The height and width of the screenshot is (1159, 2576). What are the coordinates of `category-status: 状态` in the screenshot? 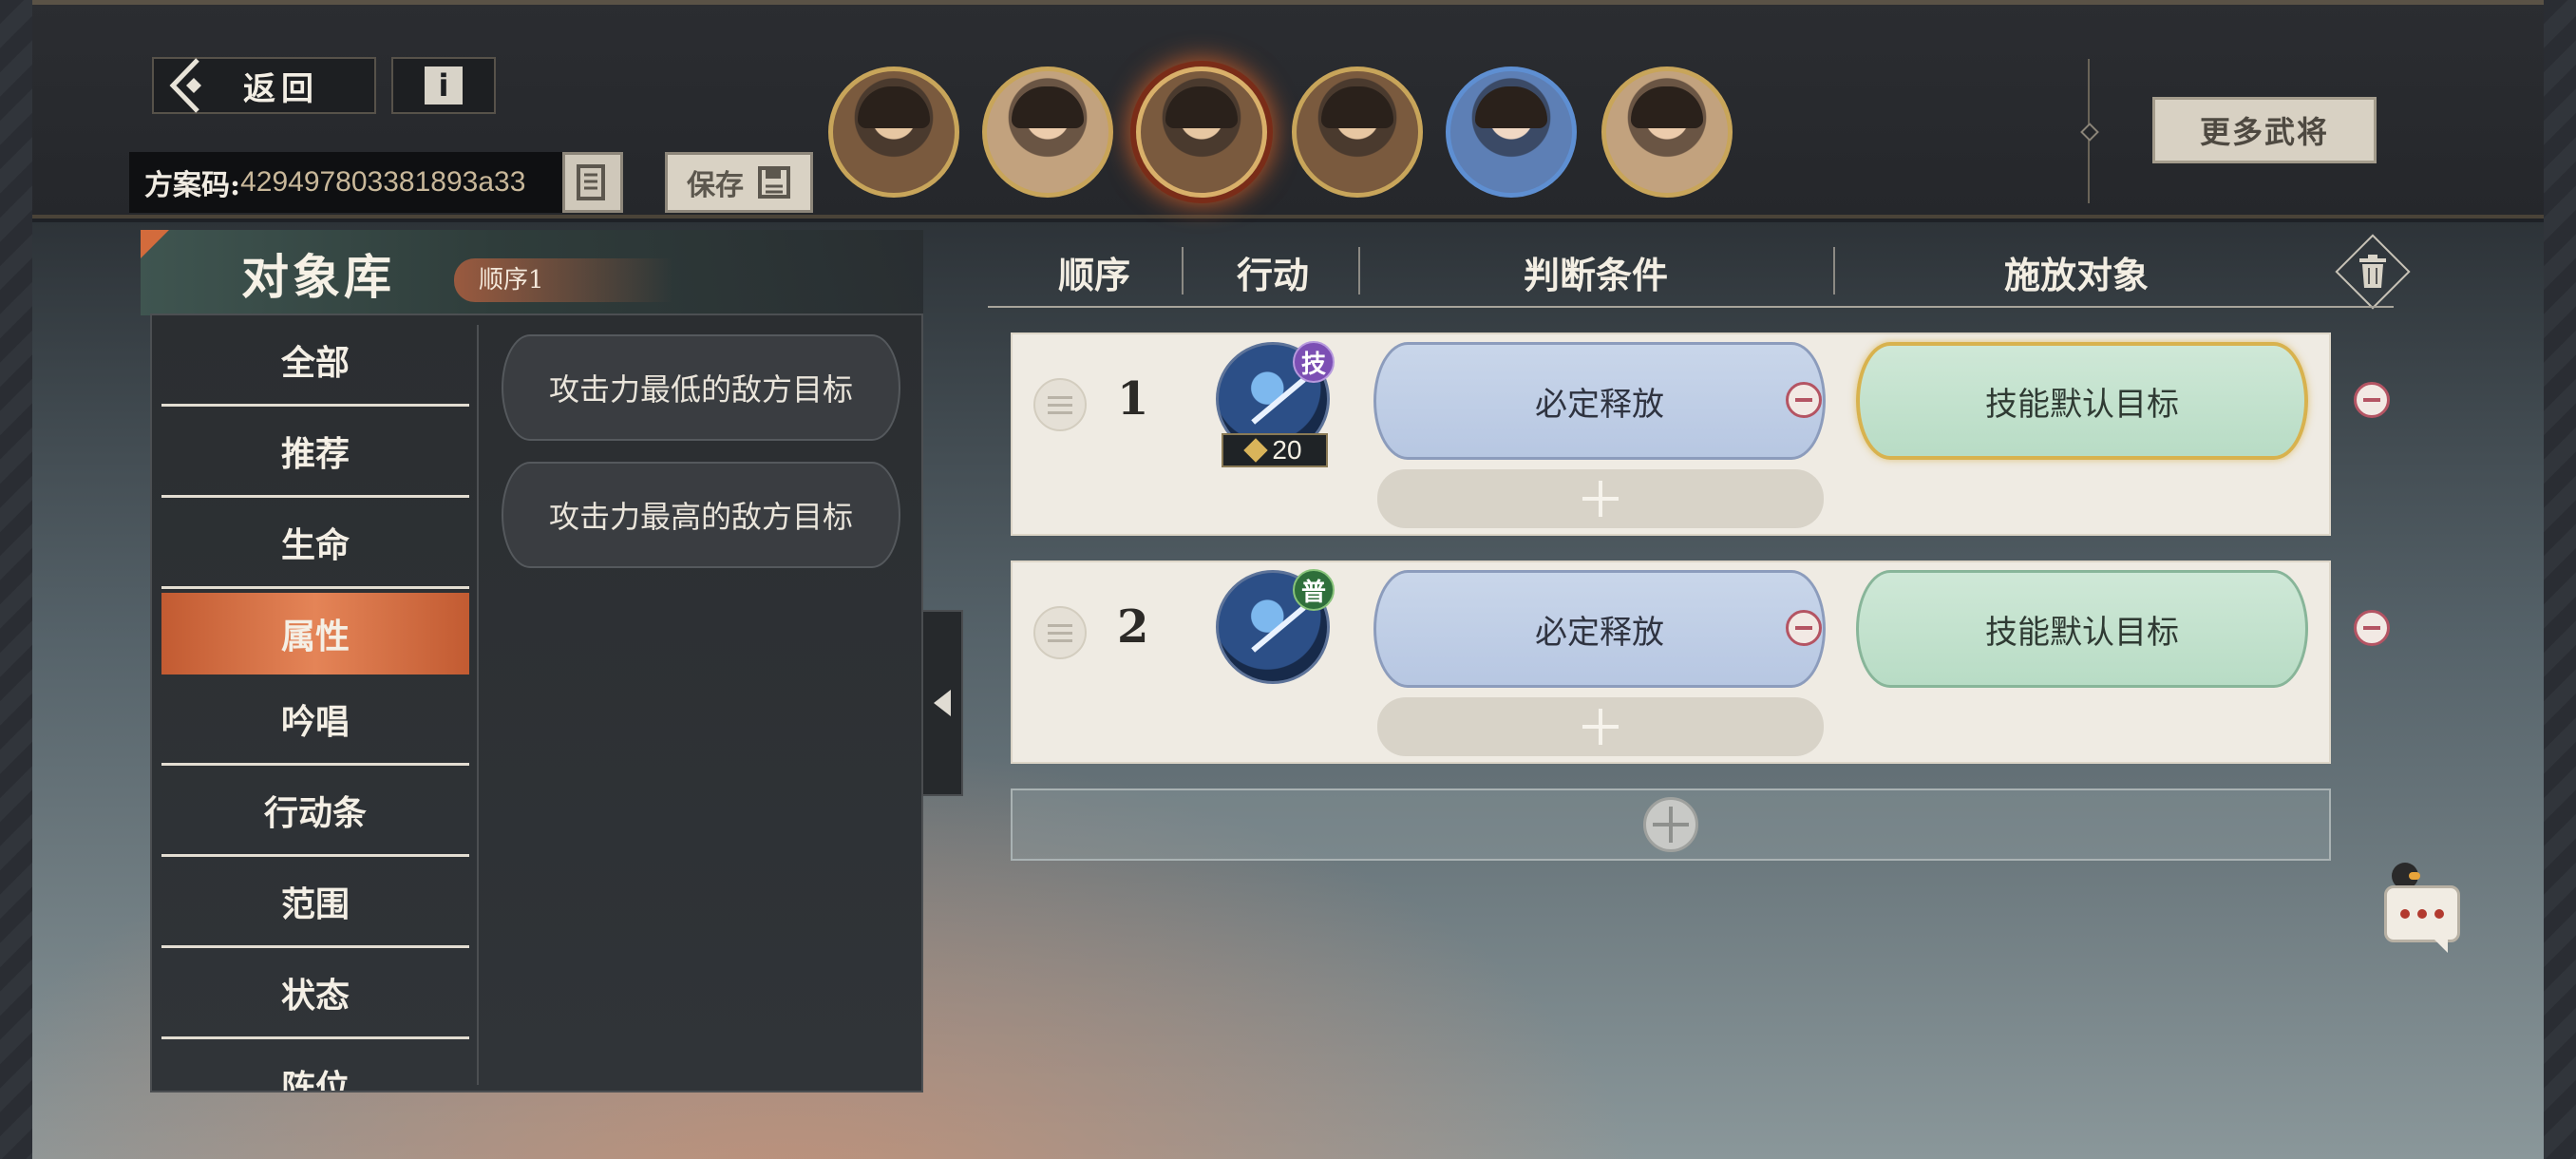 It's located at (315, 993).